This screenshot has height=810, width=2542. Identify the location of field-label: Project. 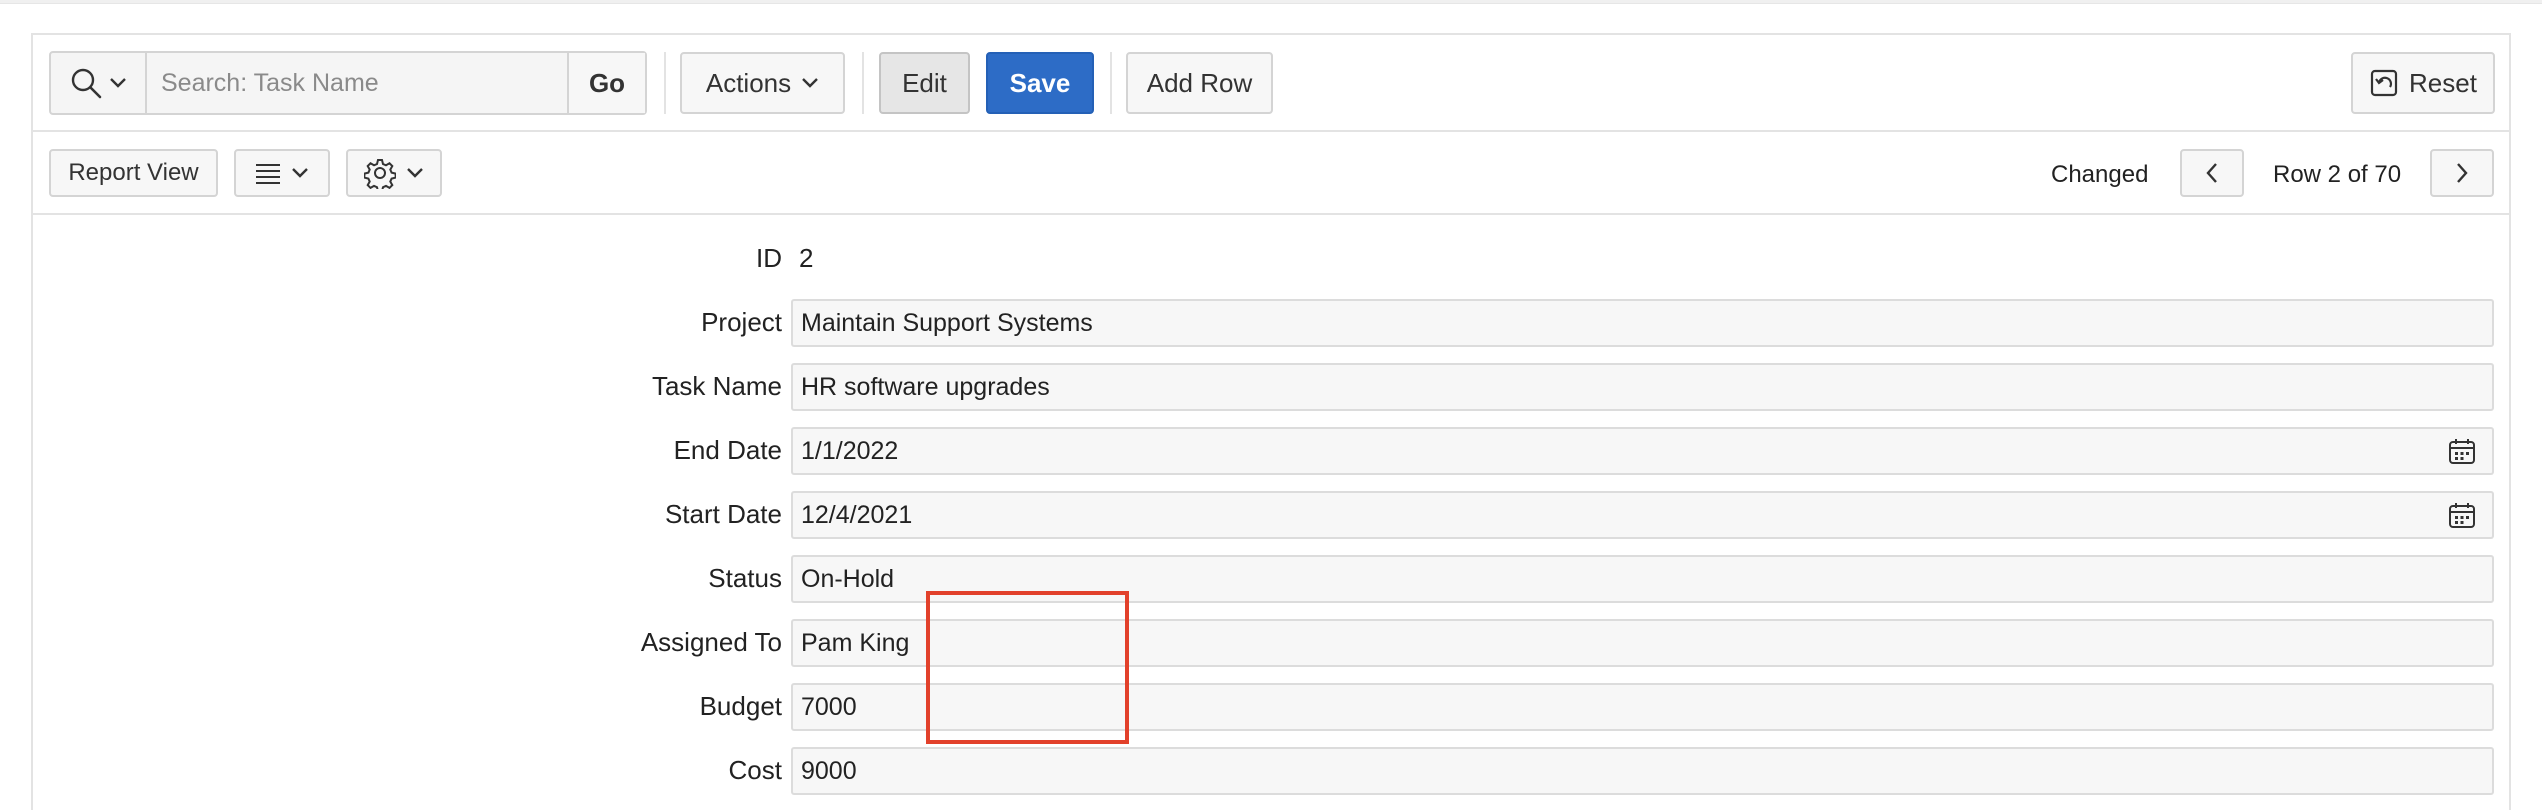
(741, 321).